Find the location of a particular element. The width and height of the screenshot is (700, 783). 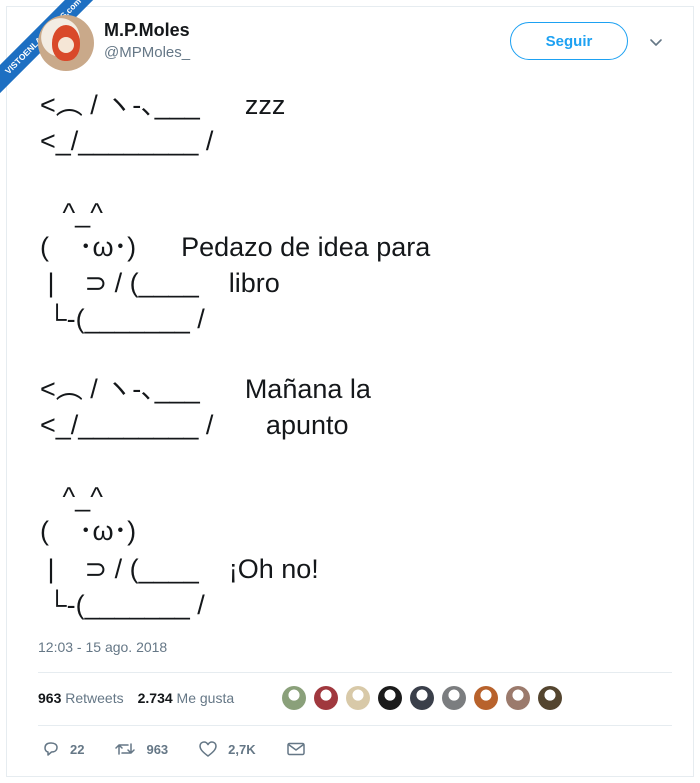

retweets-label: Retweets is located at coordinates (94, 698).